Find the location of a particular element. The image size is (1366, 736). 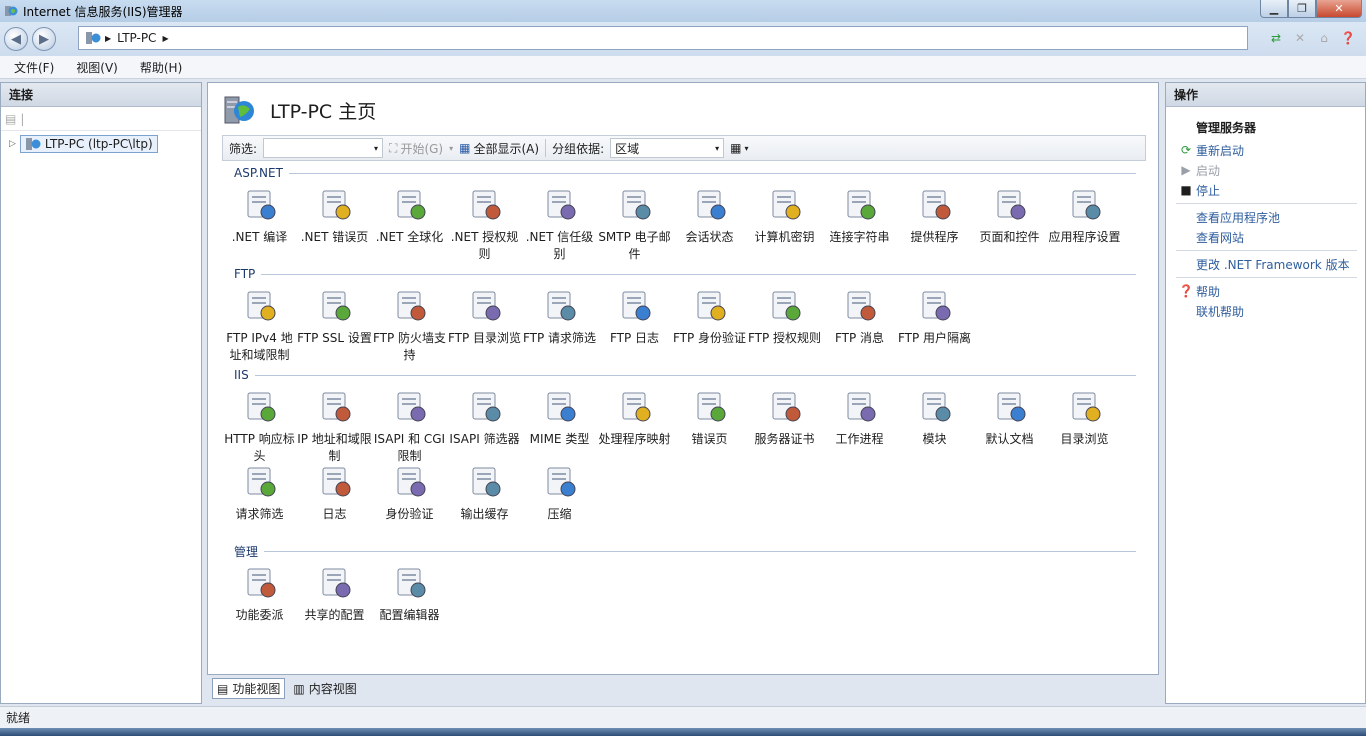

taskbar is located at coordinates (683, 732).